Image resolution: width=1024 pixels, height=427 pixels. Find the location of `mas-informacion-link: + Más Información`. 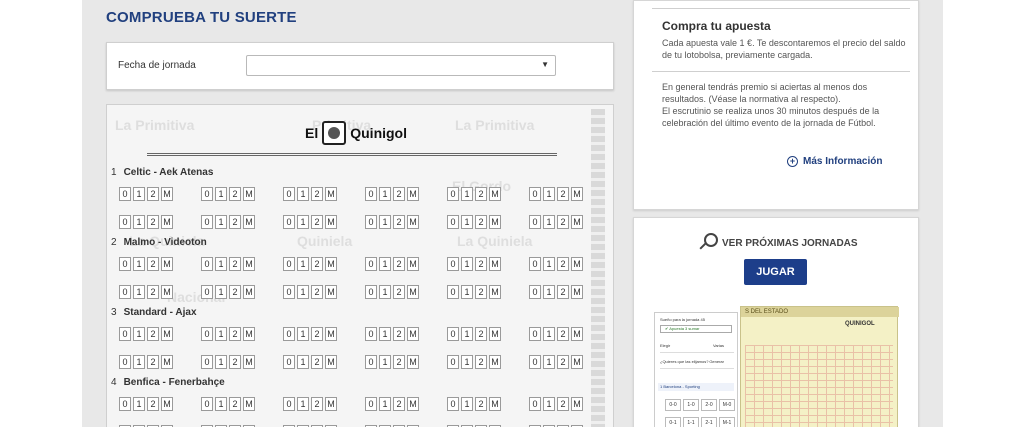

mas-informacion-link: + Más Información is located at coordinates (834, 161).